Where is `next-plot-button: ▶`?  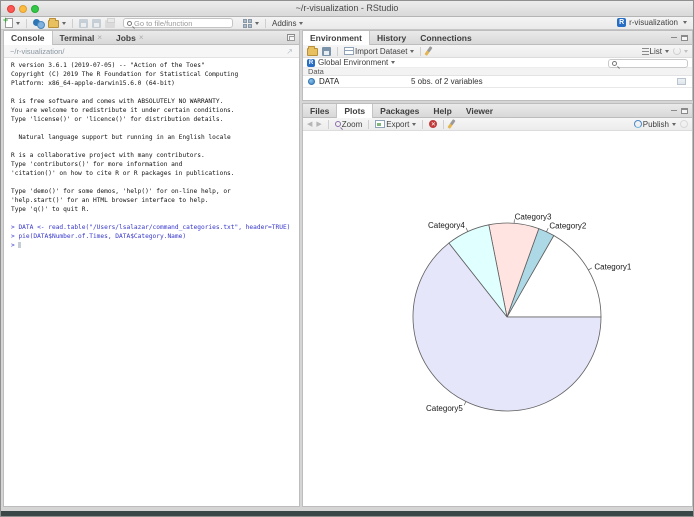 next-plot-button: ▶ is located at coordinates (318, 124).